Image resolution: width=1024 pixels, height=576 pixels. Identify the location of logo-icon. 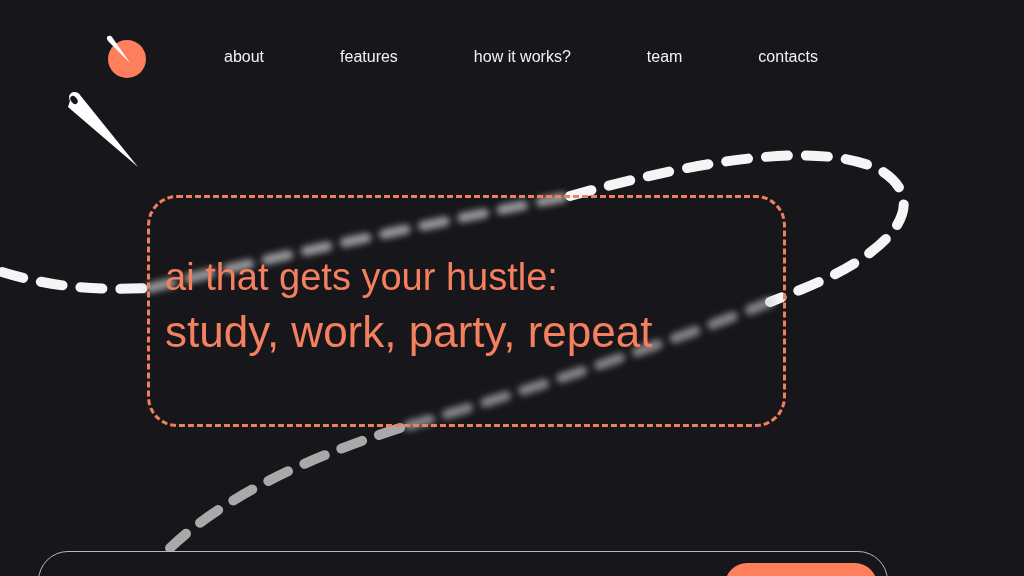
(127, 57).